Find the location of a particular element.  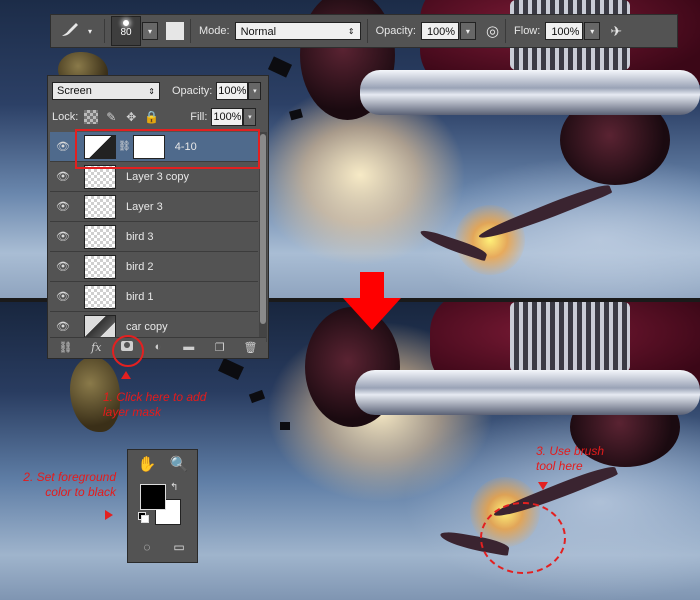

bird-glow is located at coordinates (490, 240).